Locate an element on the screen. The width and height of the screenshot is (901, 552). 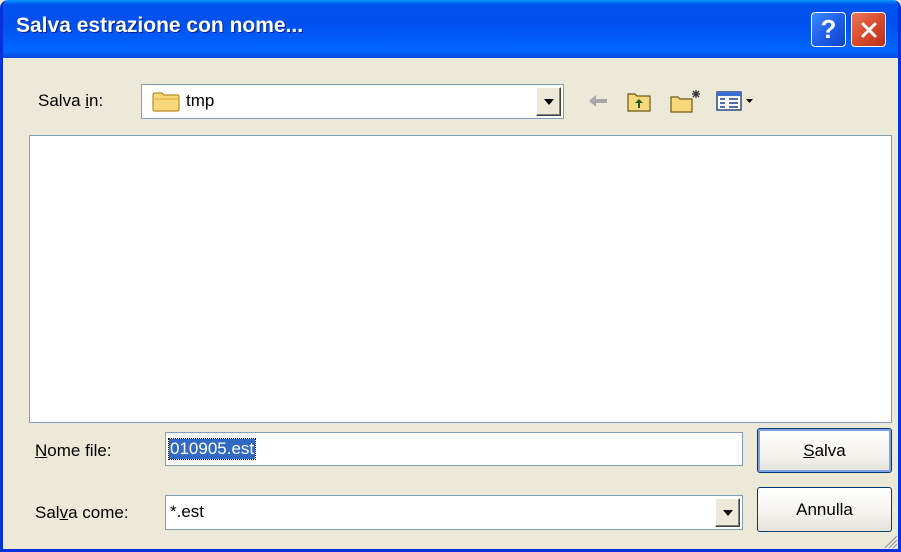
save-in-label-suffix: n: is located at coordinates (96, 100).